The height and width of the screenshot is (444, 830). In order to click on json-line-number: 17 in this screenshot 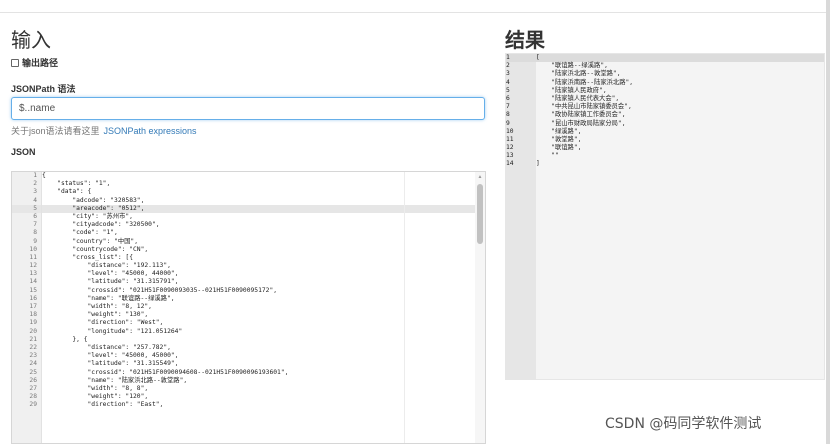, I will do `click(33, 306)`.